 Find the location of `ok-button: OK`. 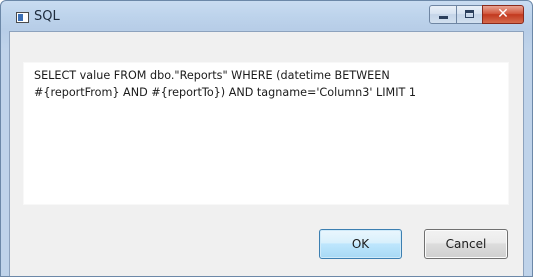

ok-button: OK is located at coordinates (360, 244).